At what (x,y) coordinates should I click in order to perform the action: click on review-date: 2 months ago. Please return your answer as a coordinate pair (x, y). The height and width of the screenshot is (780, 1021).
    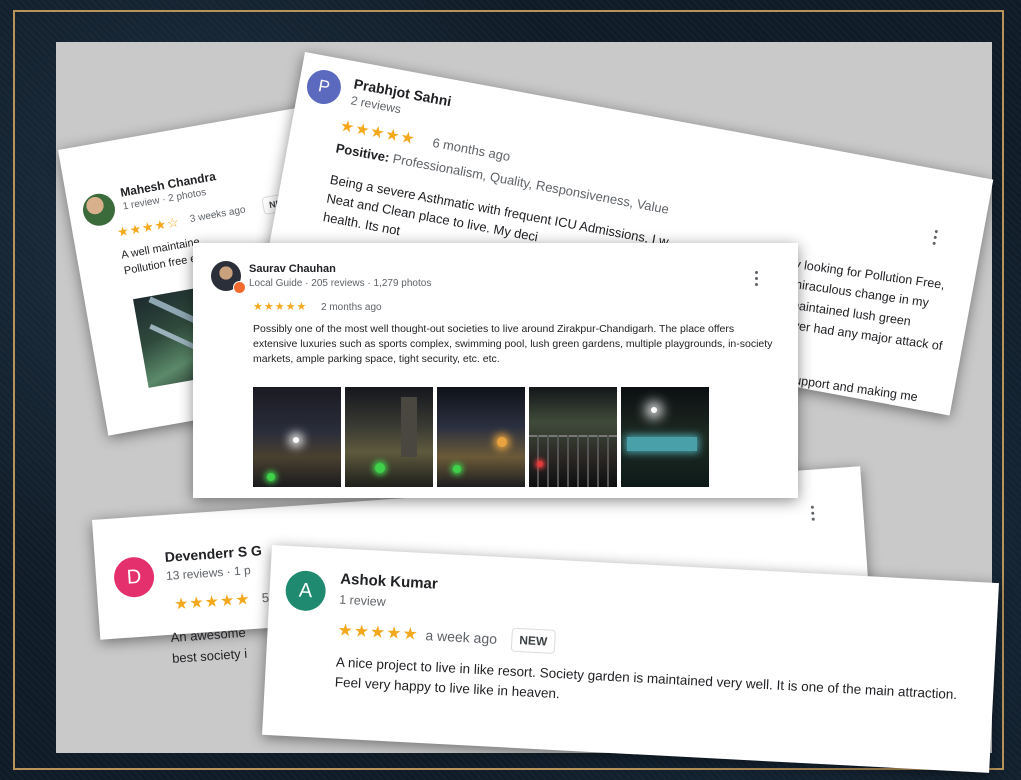
    Looking at the image, I should click on (351, 307).